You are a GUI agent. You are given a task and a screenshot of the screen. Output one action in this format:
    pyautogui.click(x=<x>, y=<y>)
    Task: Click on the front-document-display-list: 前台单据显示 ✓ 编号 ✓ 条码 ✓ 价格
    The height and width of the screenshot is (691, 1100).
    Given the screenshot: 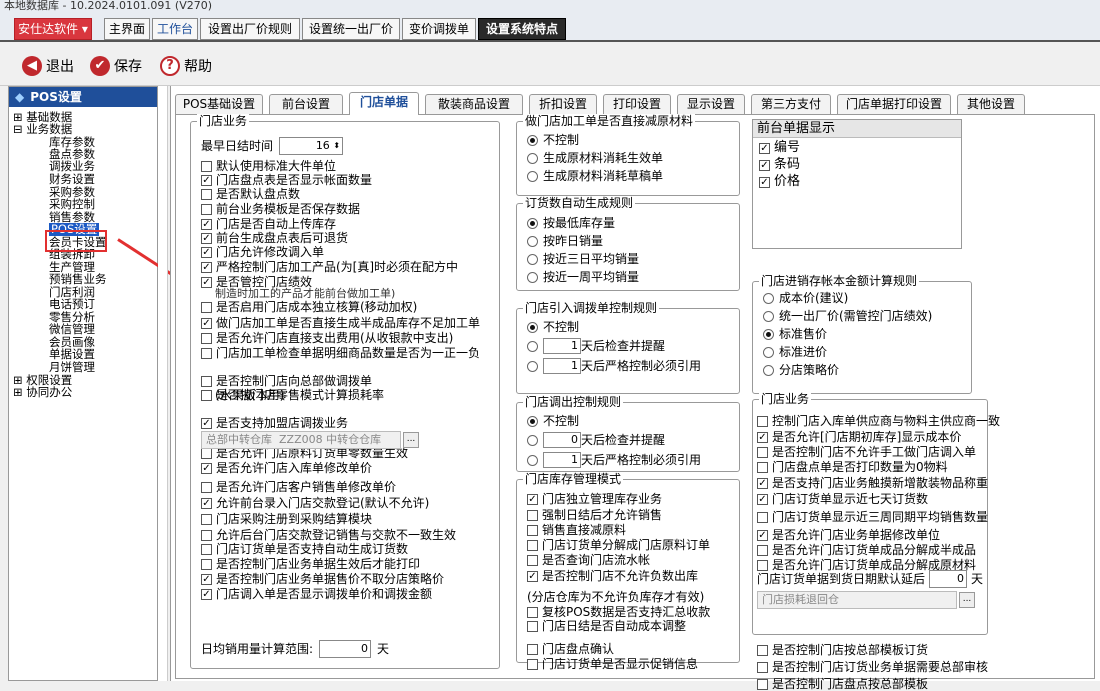 What is the action you would take?
    pyautogui.click(x=857, y=184)
    